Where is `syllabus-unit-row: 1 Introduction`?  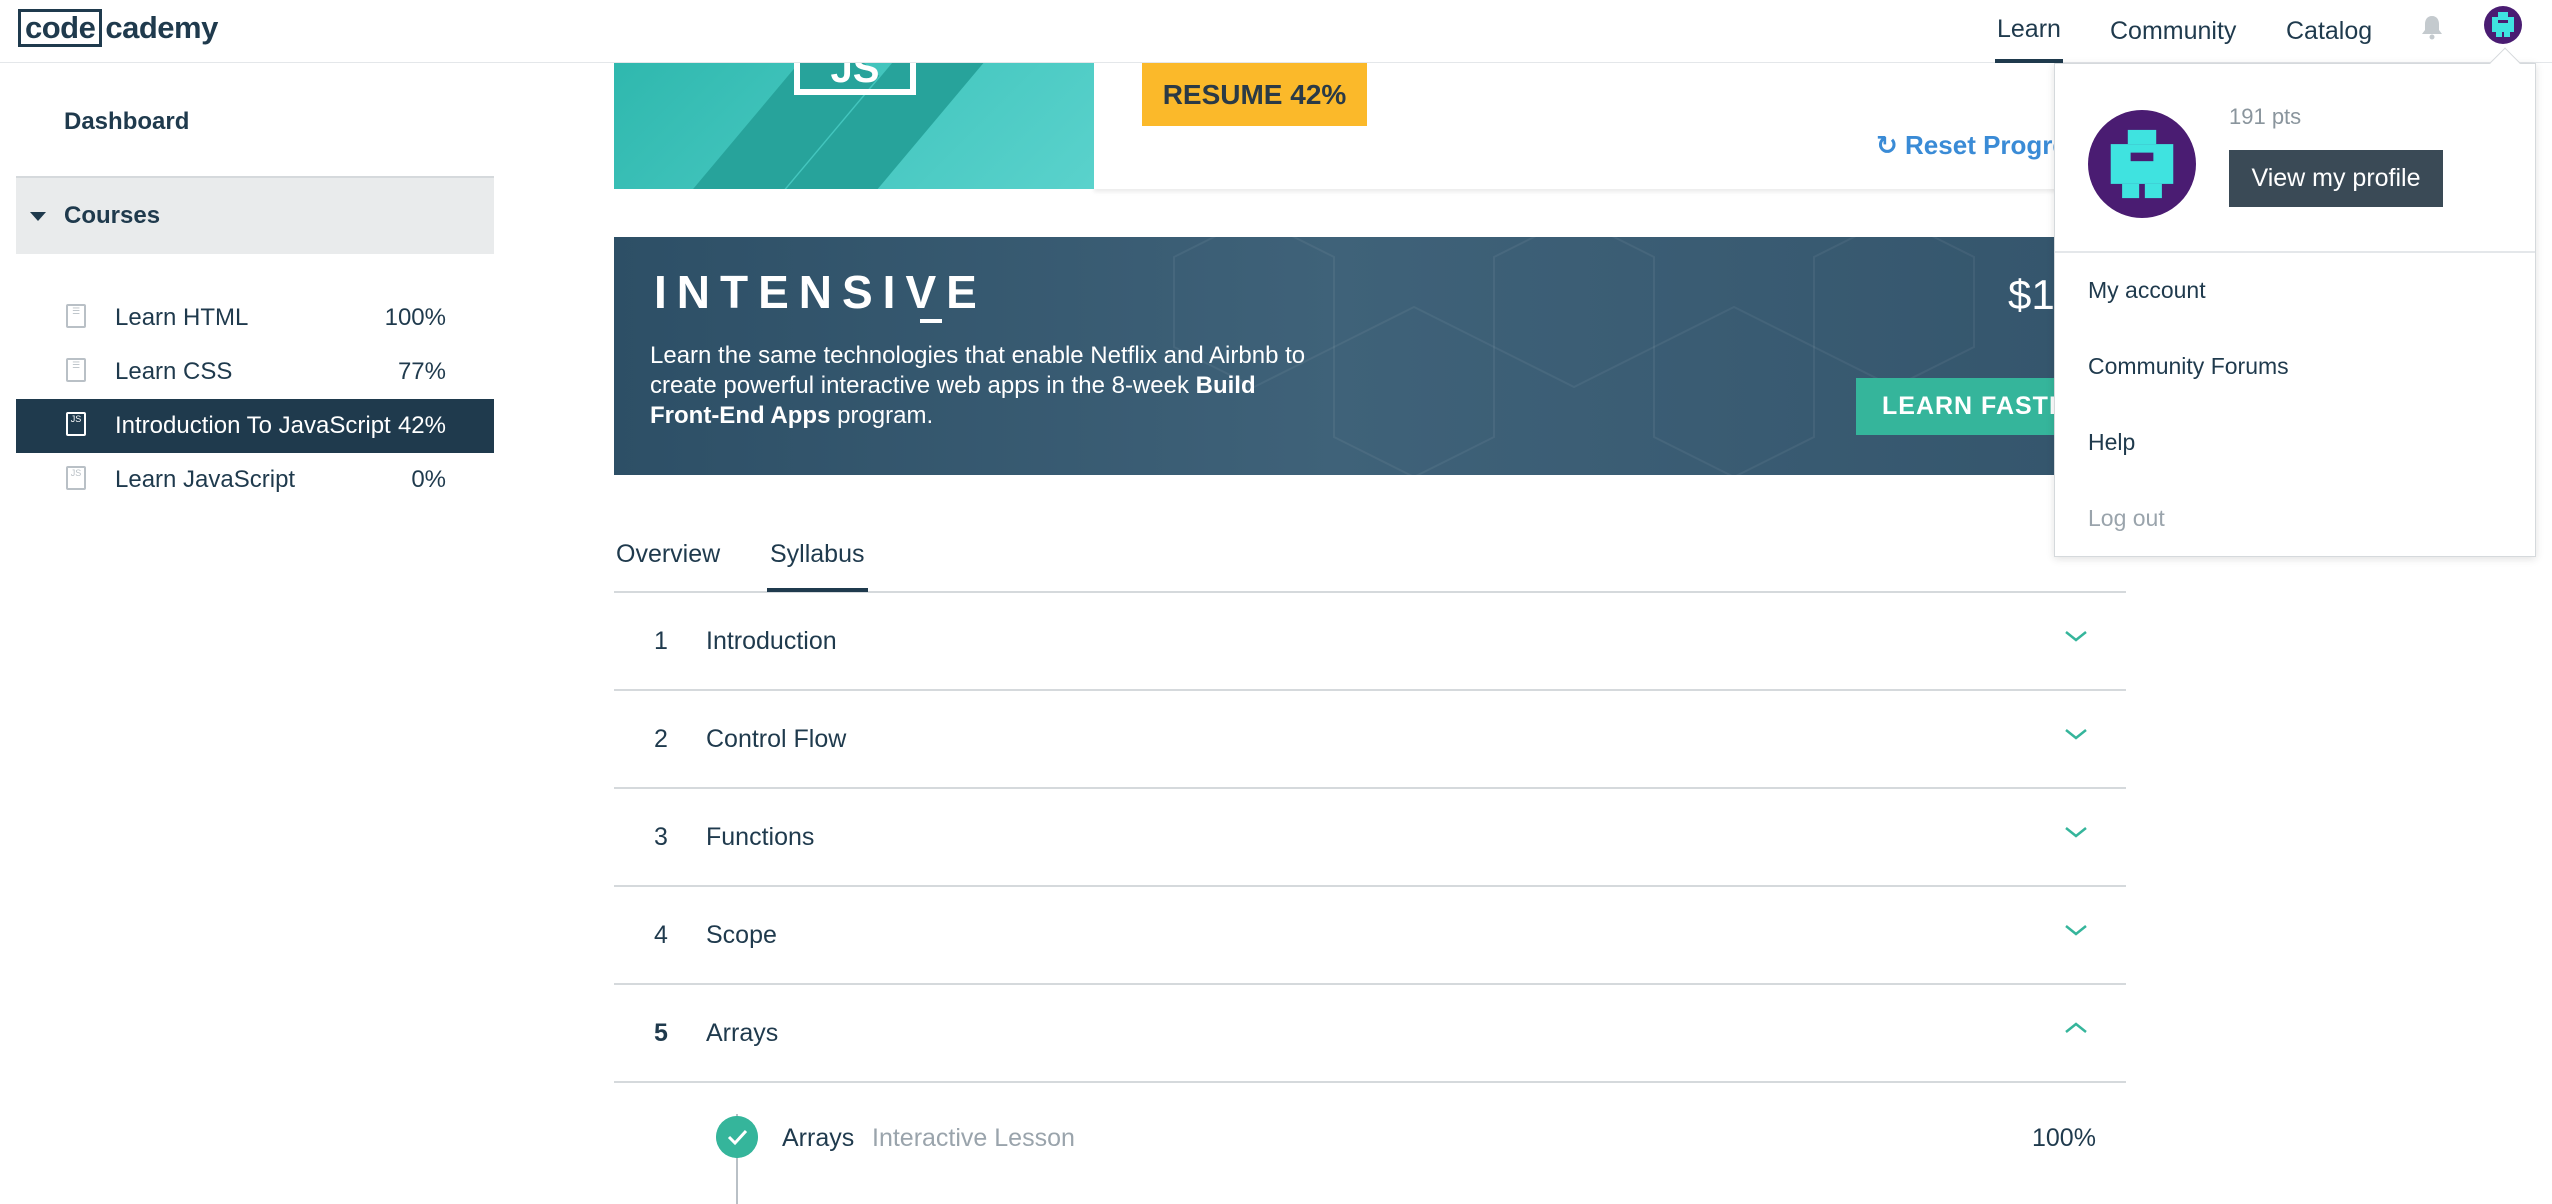 syllabus-unit-row: 1 Introduction is located at coordinates (1370, 642).